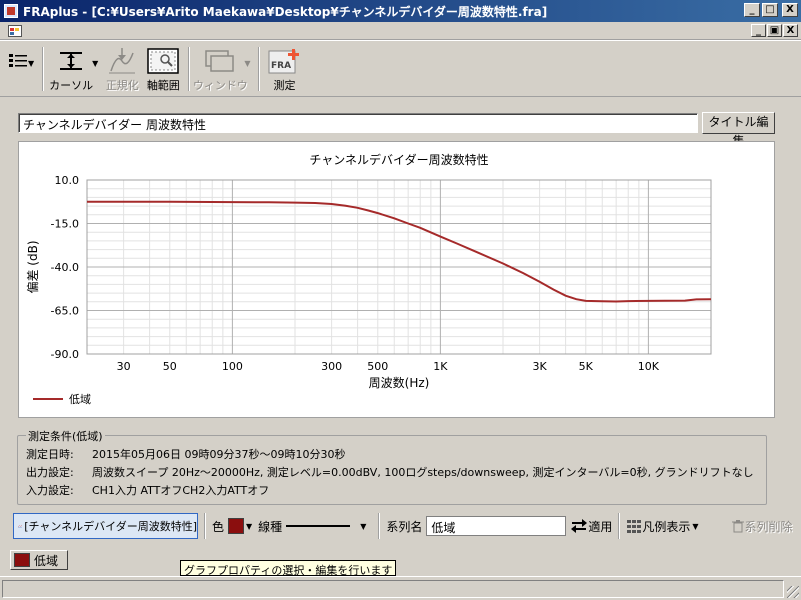  What do you see at coordinates (247, 63) in the screenshot?
I see `window-dropdown-arrow: ▼` at bounding box center [247, 63].